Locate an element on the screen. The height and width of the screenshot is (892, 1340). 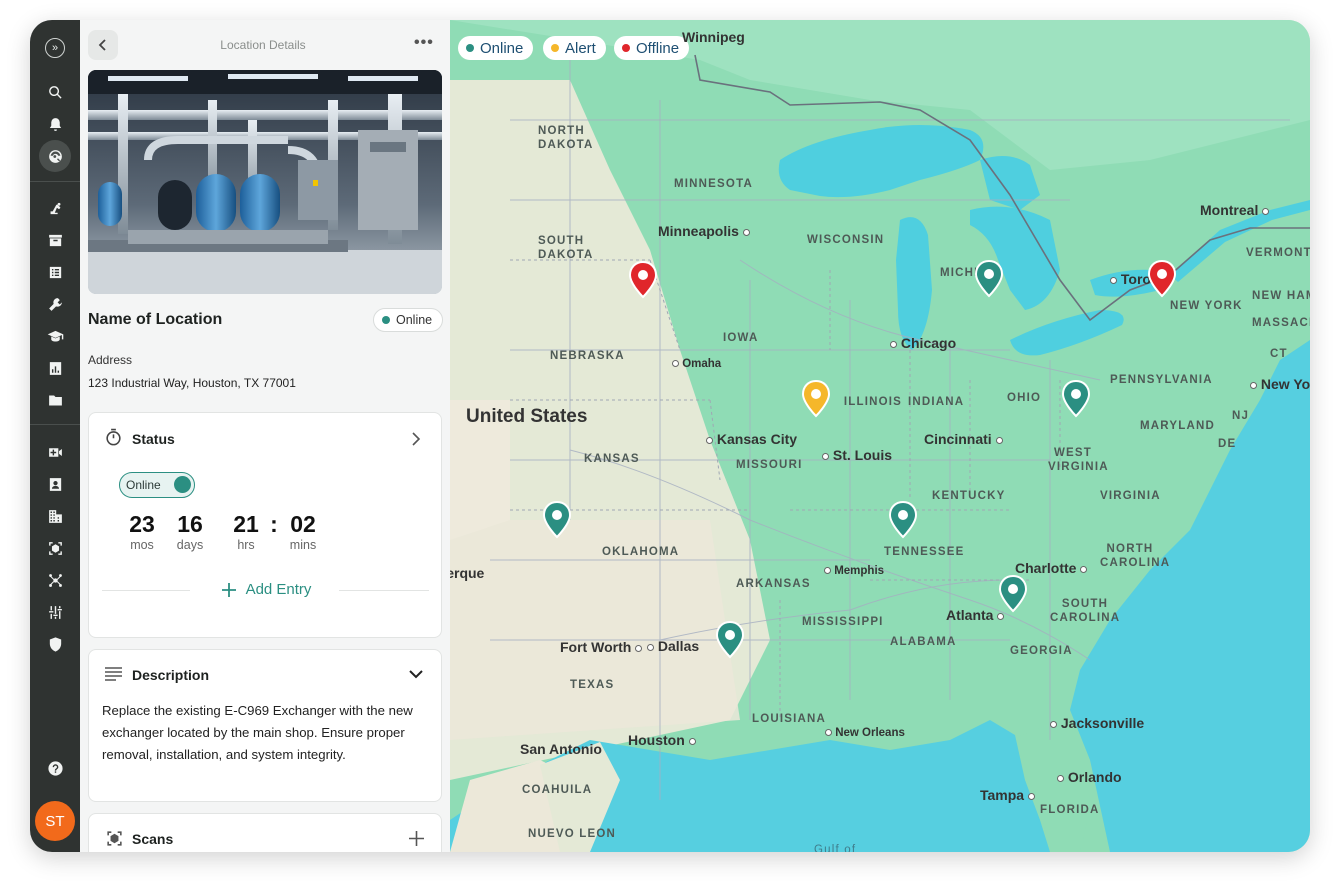
list-icon is located at coordinates (55, 272).